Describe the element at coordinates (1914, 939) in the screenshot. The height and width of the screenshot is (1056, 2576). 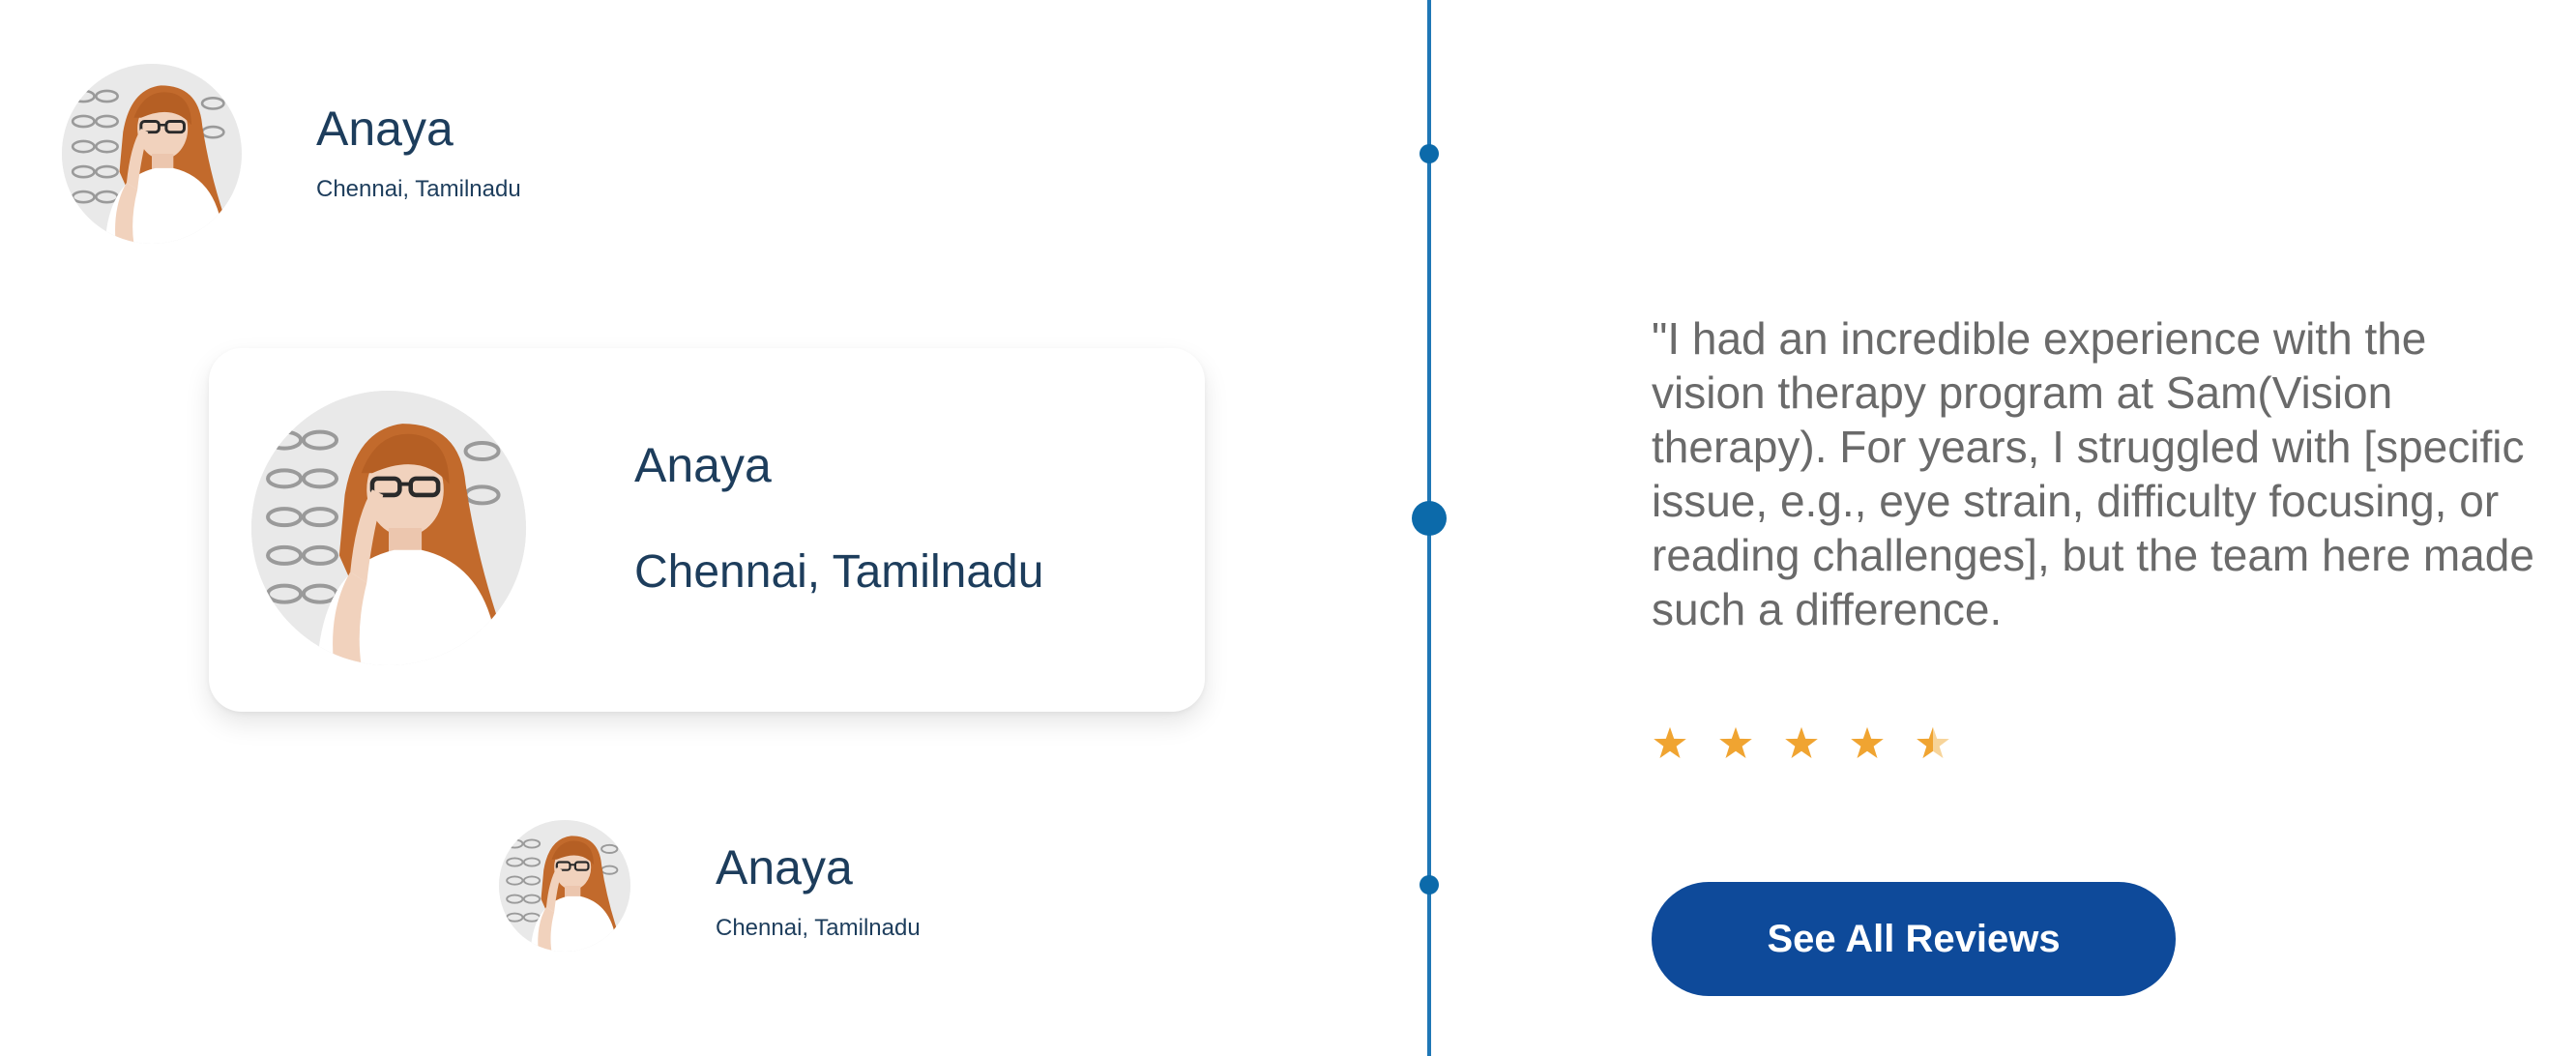
I see `see-all-reviews-button: See All Reviews` at that location.